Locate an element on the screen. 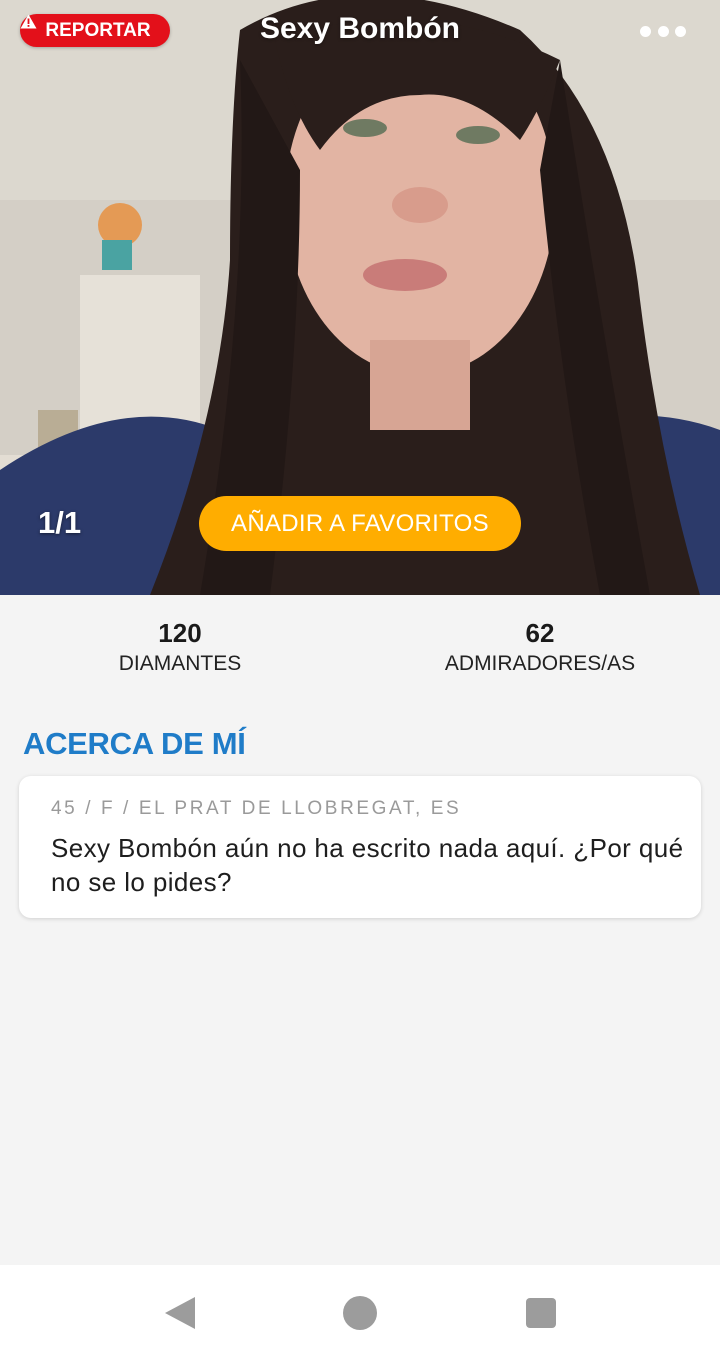 This screenshot has height=1361, width=720. stat-diamonds: 120 DIAMANTES is located at coordinates (180, 648).